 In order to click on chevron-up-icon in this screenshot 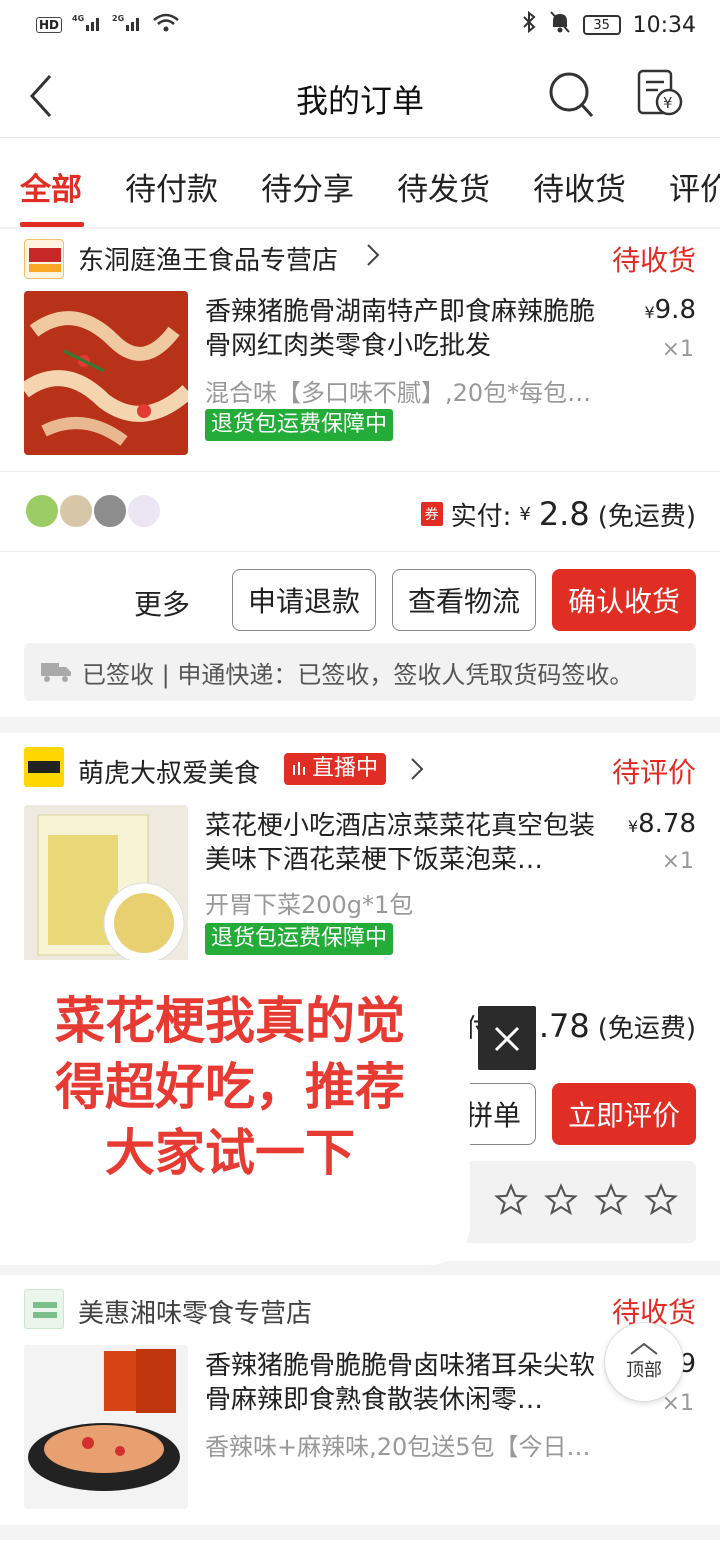, I will do `click(644, 1348)`.